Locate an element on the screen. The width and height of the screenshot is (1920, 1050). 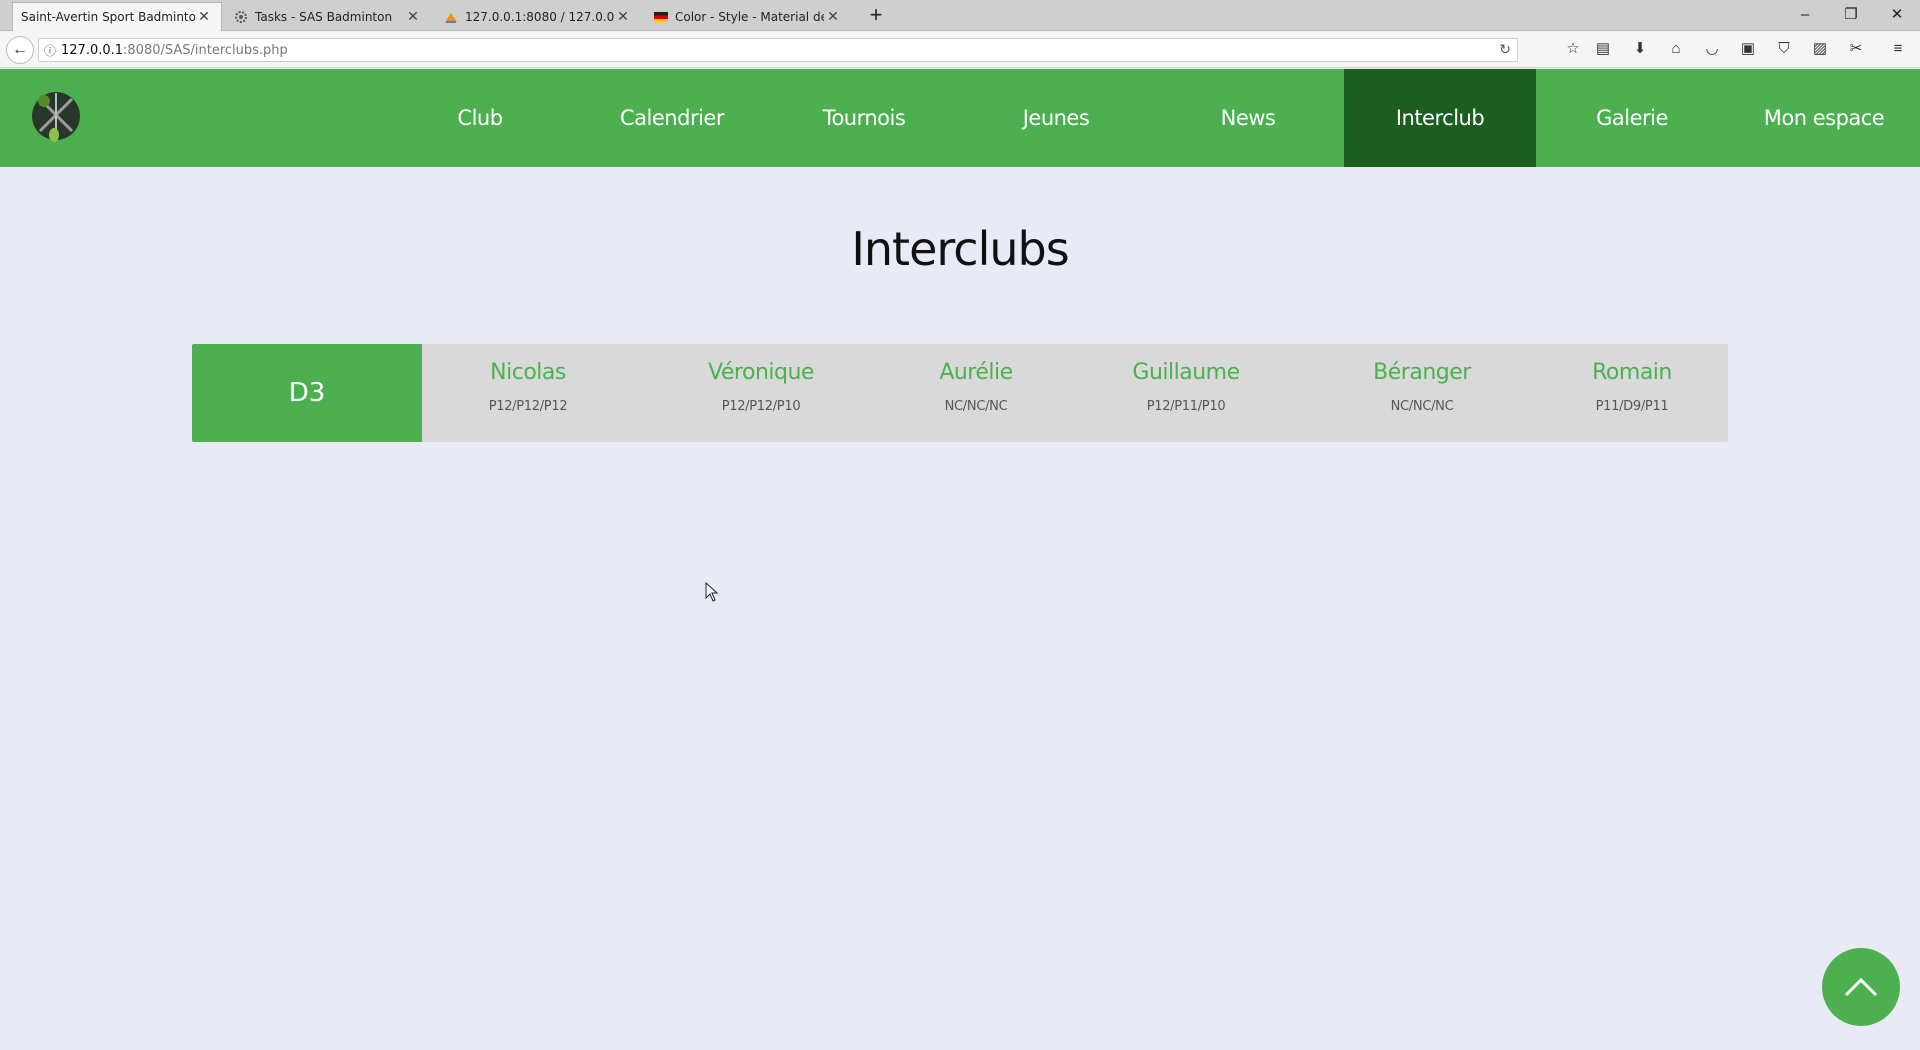
tab-title: 127.0.0.1:8080 / 127.0.0.1 / sa is located at coordinates (539, 16).